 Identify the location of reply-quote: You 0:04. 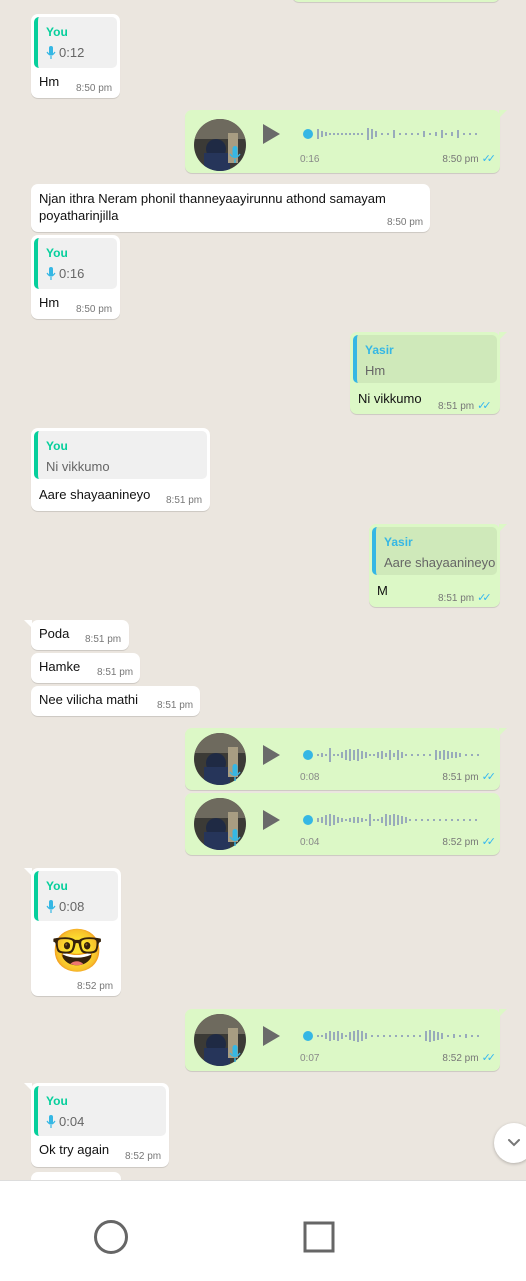
(100, 1111).